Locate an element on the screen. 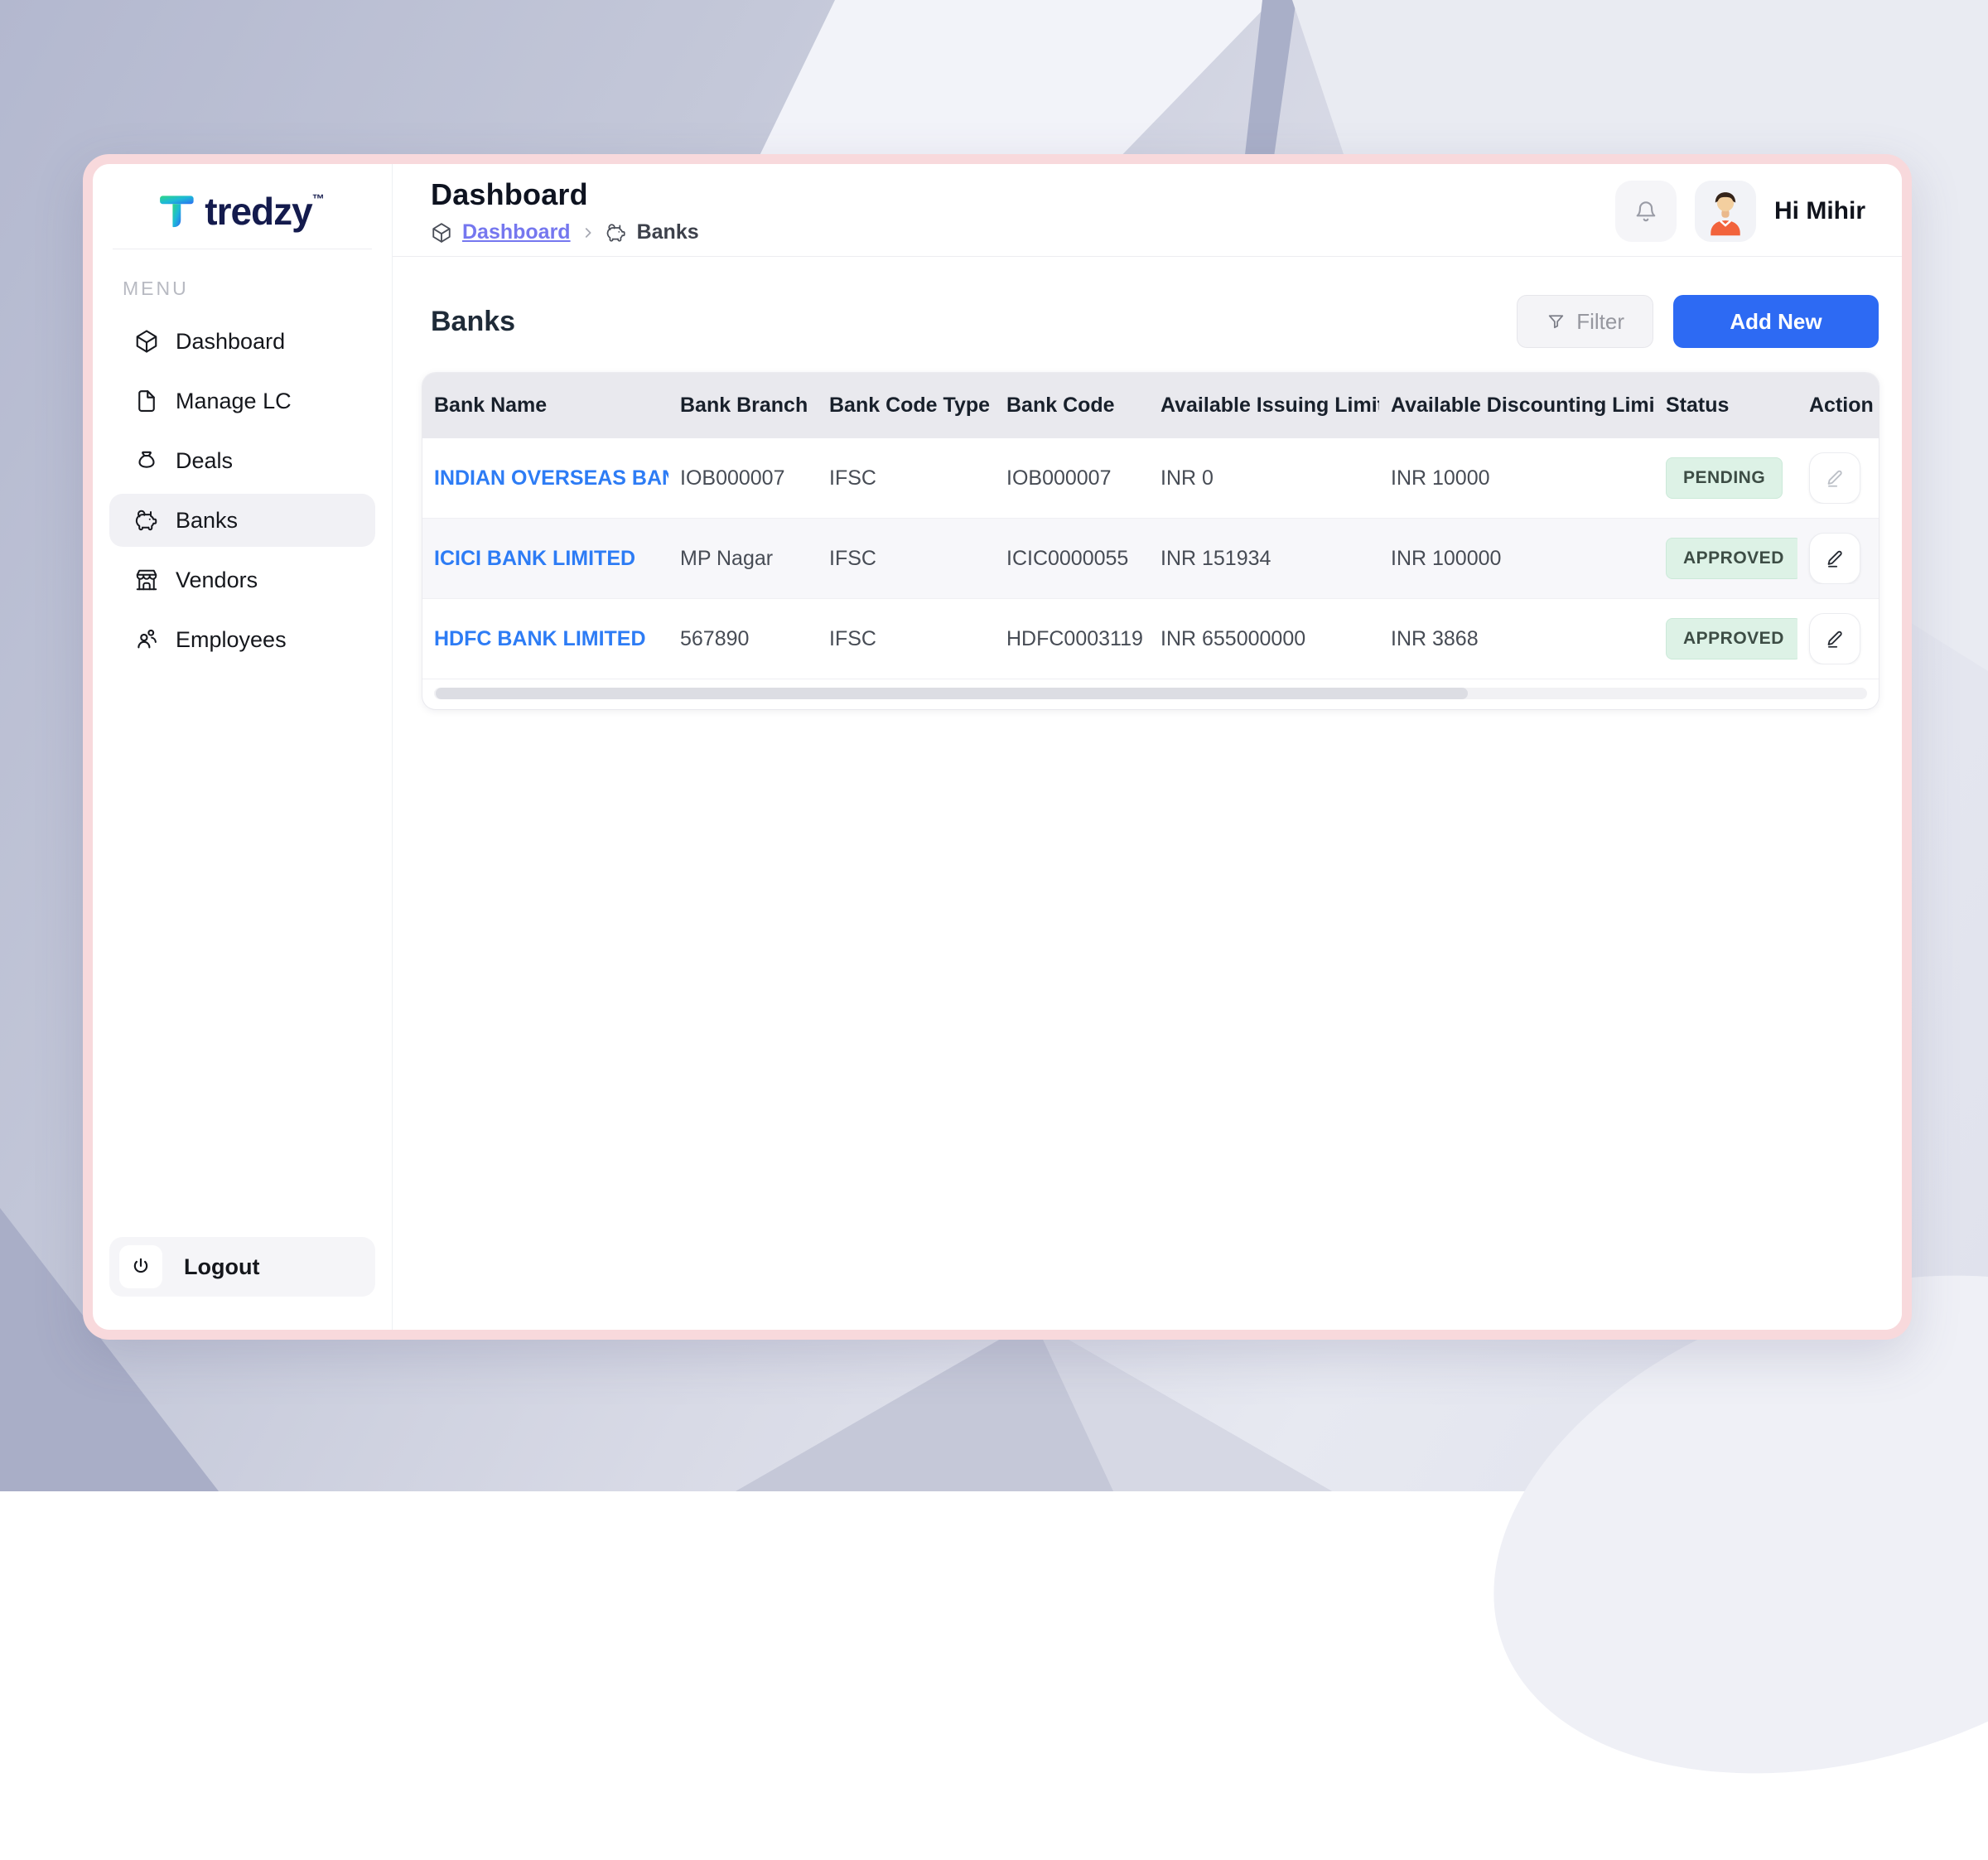  bell-icon is located at coordinates (1646, 212).